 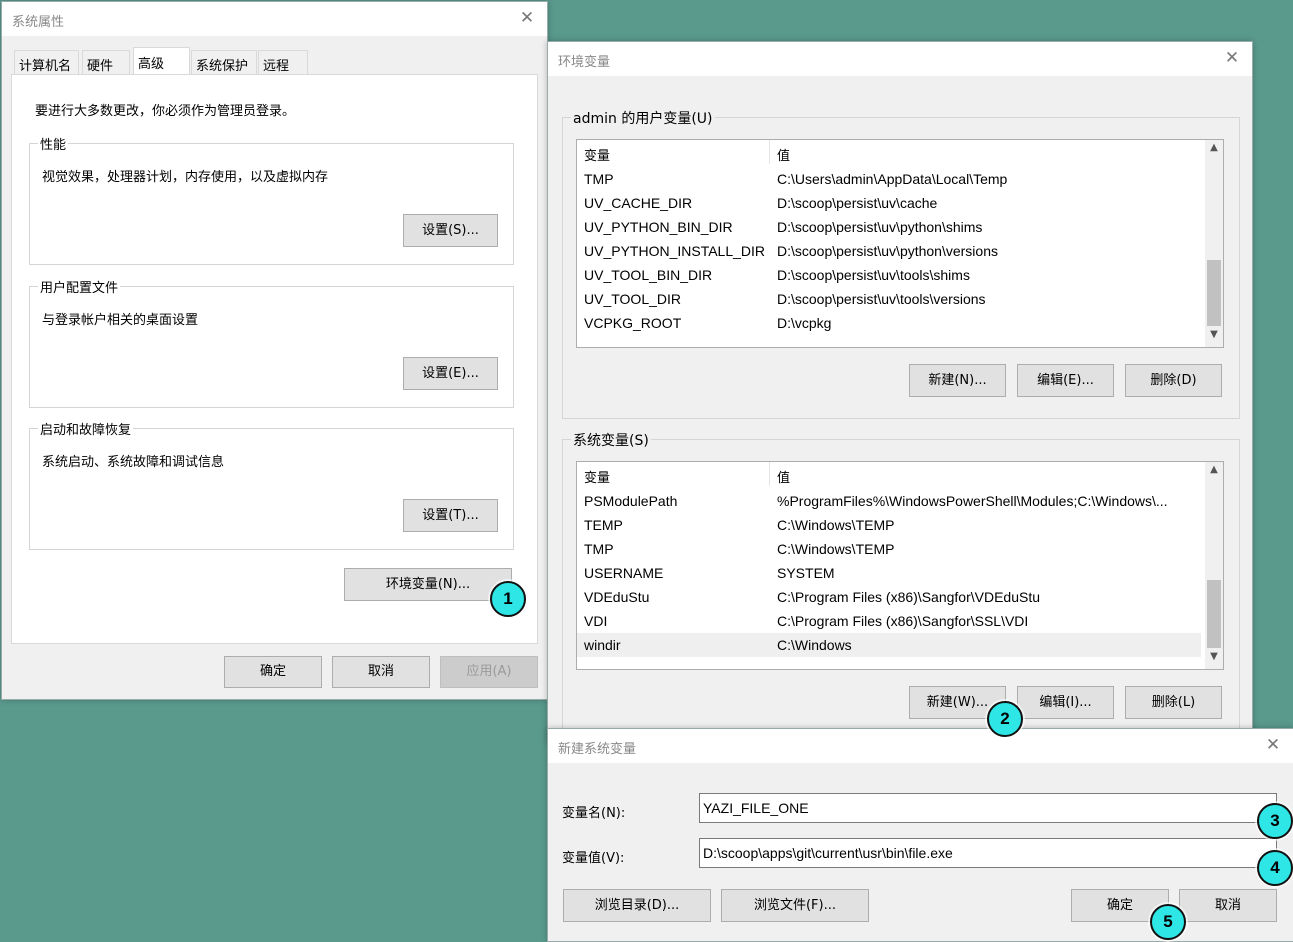 I want to click on group-label: 性能, so click(x=53, y=143).